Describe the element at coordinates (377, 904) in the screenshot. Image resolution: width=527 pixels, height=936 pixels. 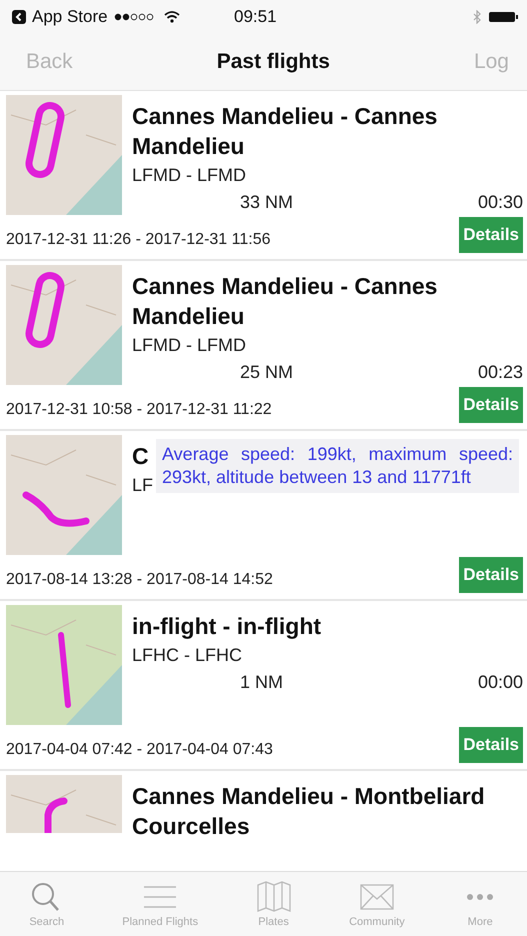
I see `tab-bar-item: Community` at that location.